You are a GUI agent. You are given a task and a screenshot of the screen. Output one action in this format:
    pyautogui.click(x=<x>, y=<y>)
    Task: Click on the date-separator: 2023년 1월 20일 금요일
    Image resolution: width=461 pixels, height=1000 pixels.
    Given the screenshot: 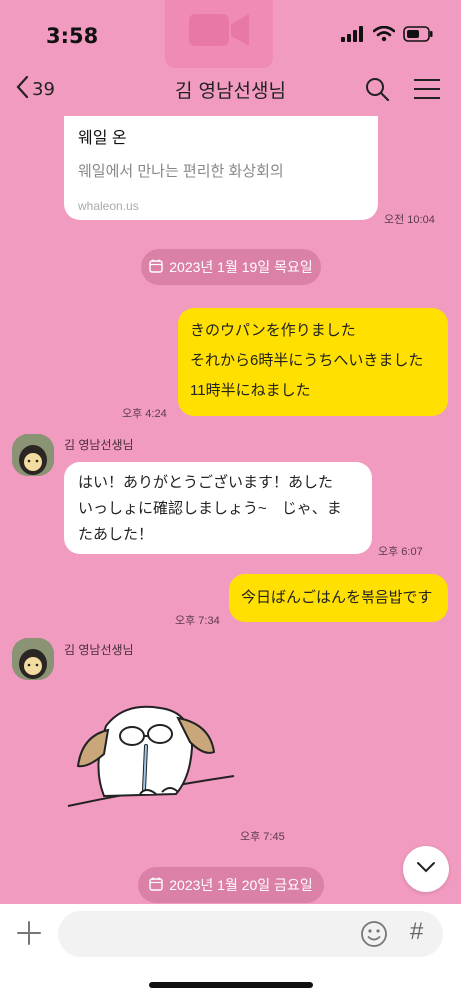 What is the action you would take?
    pyautogui.click(x=231, y=885)
    